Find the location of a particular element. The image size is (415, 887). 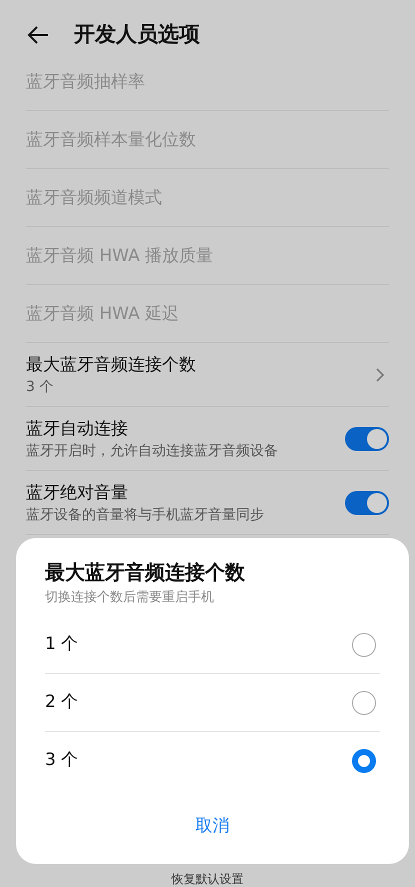

dialog-subtitle: 切换连接个数后需要重启手机 is located at coordinates (130, 598).